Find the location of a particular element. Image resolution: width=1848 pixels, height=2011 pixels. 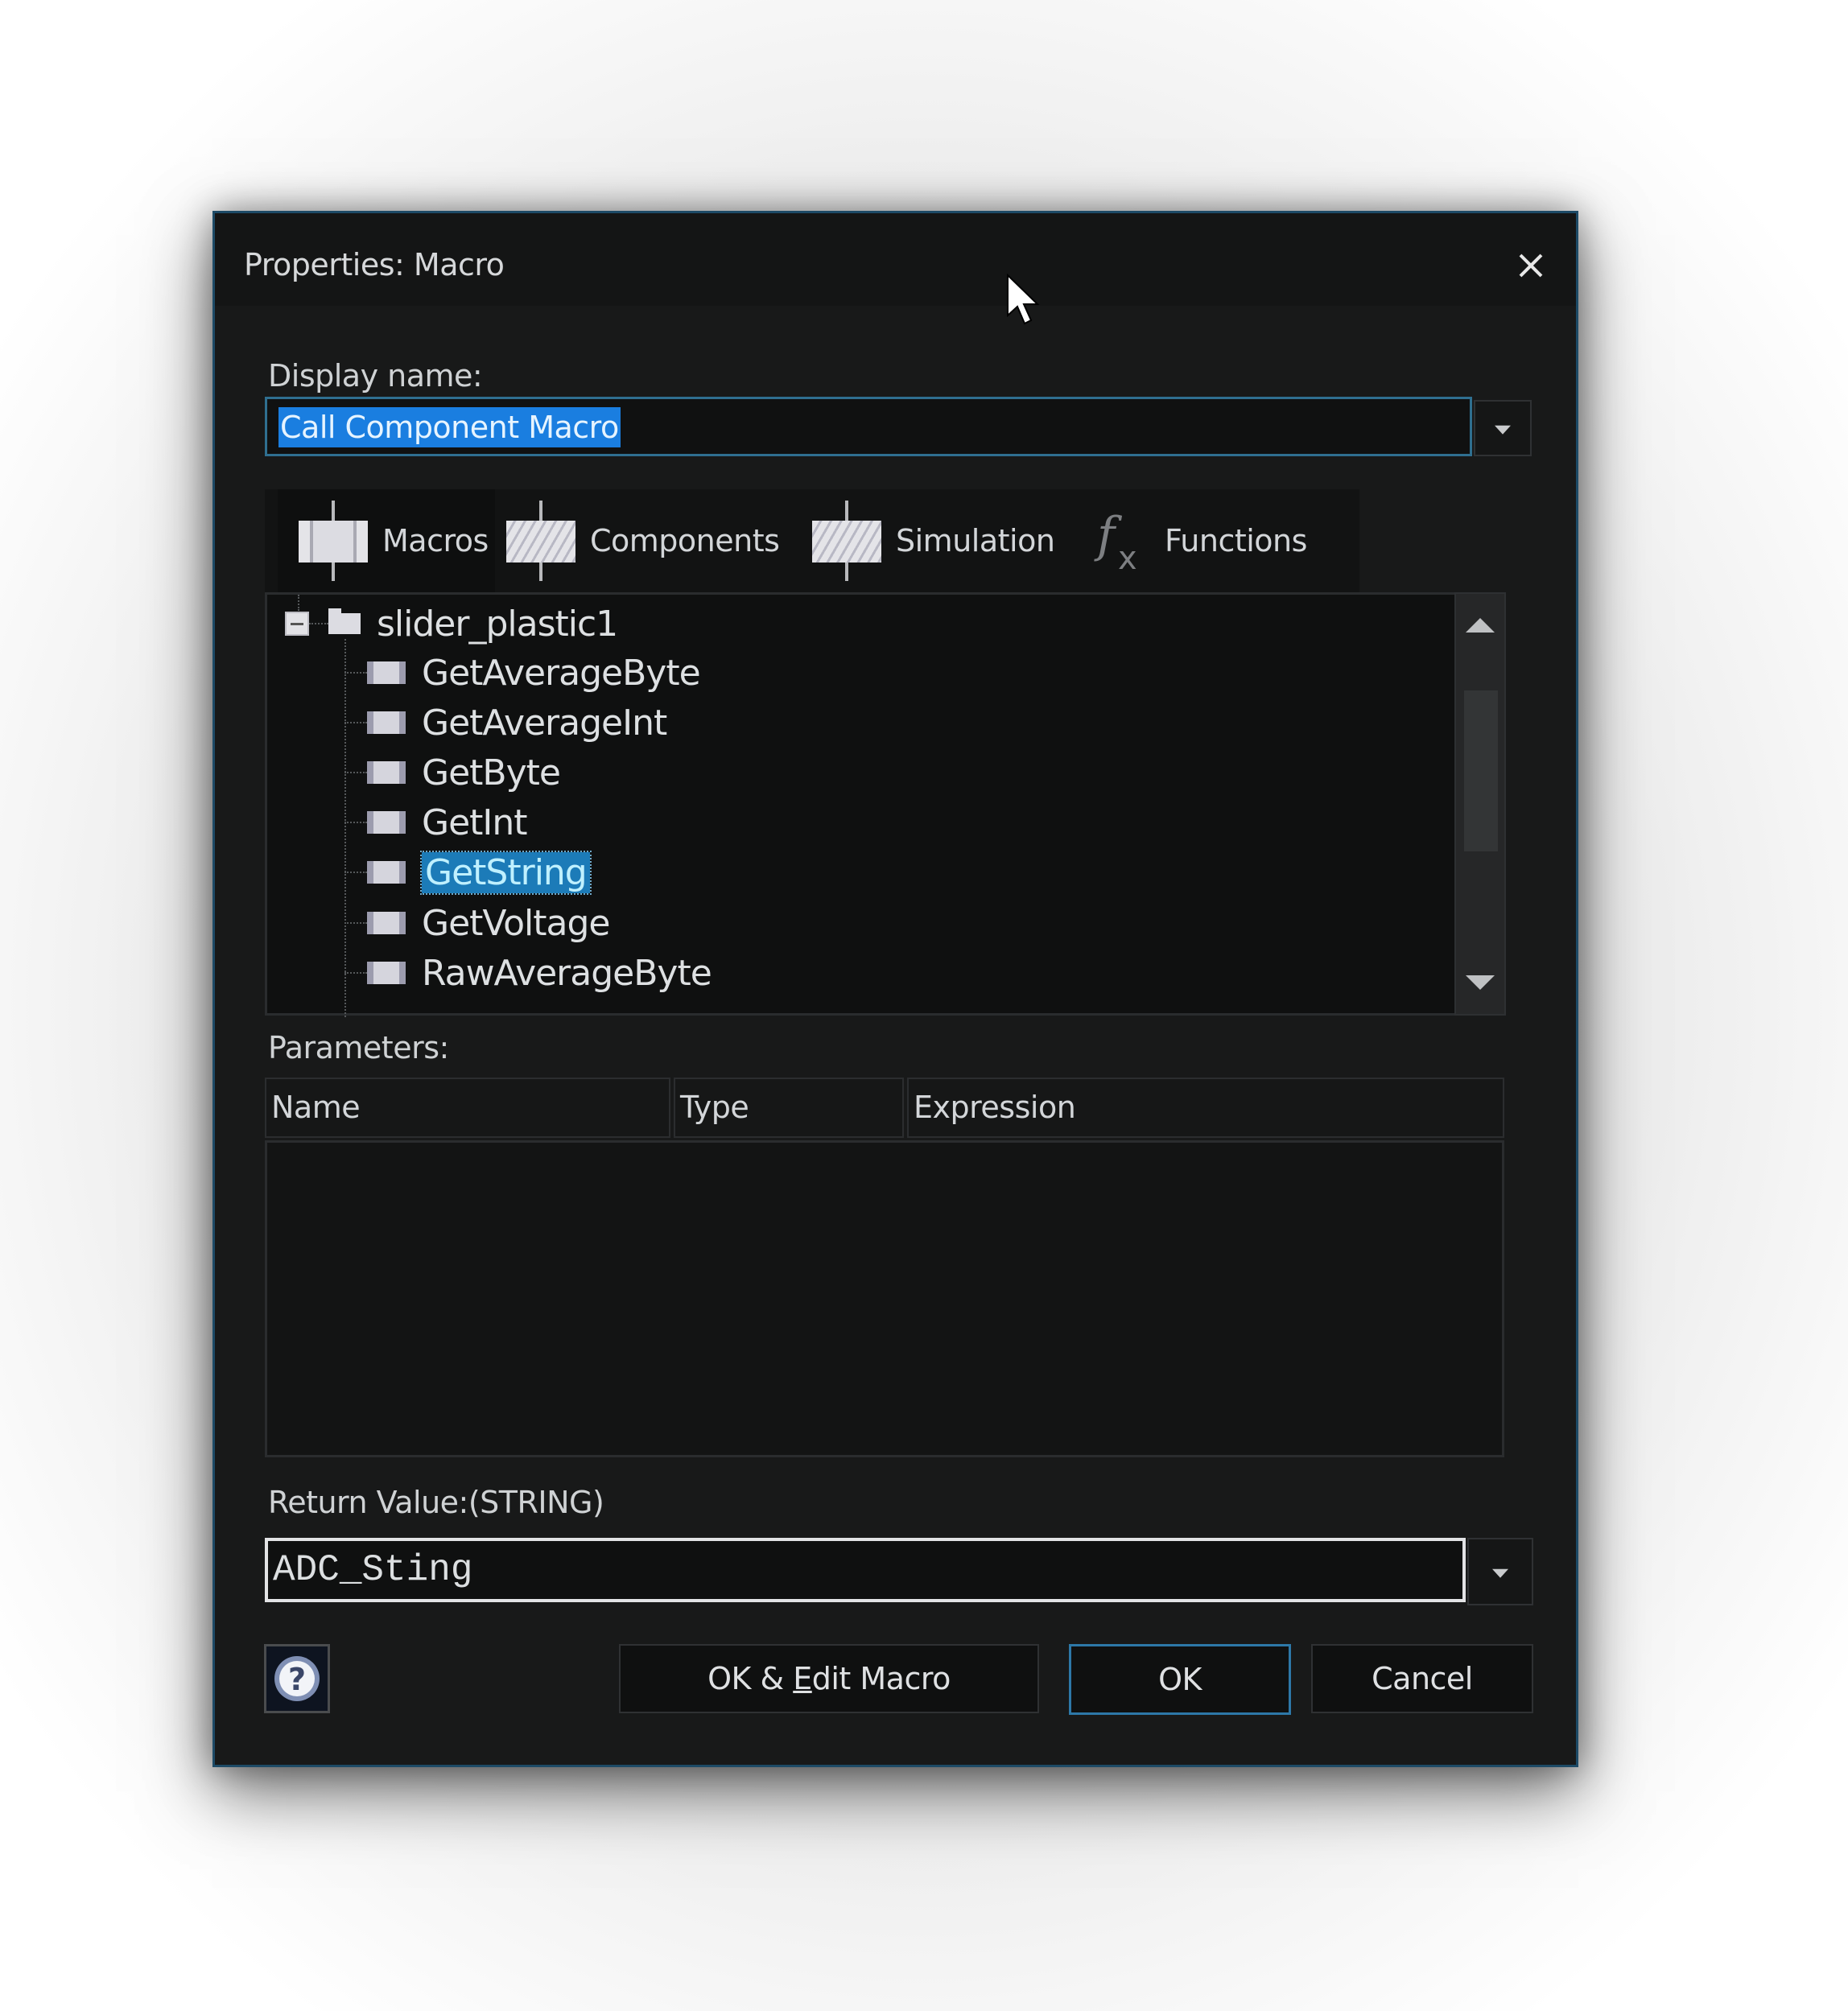

cancel-button: Cancel is located at coordinates (1422, 1678).